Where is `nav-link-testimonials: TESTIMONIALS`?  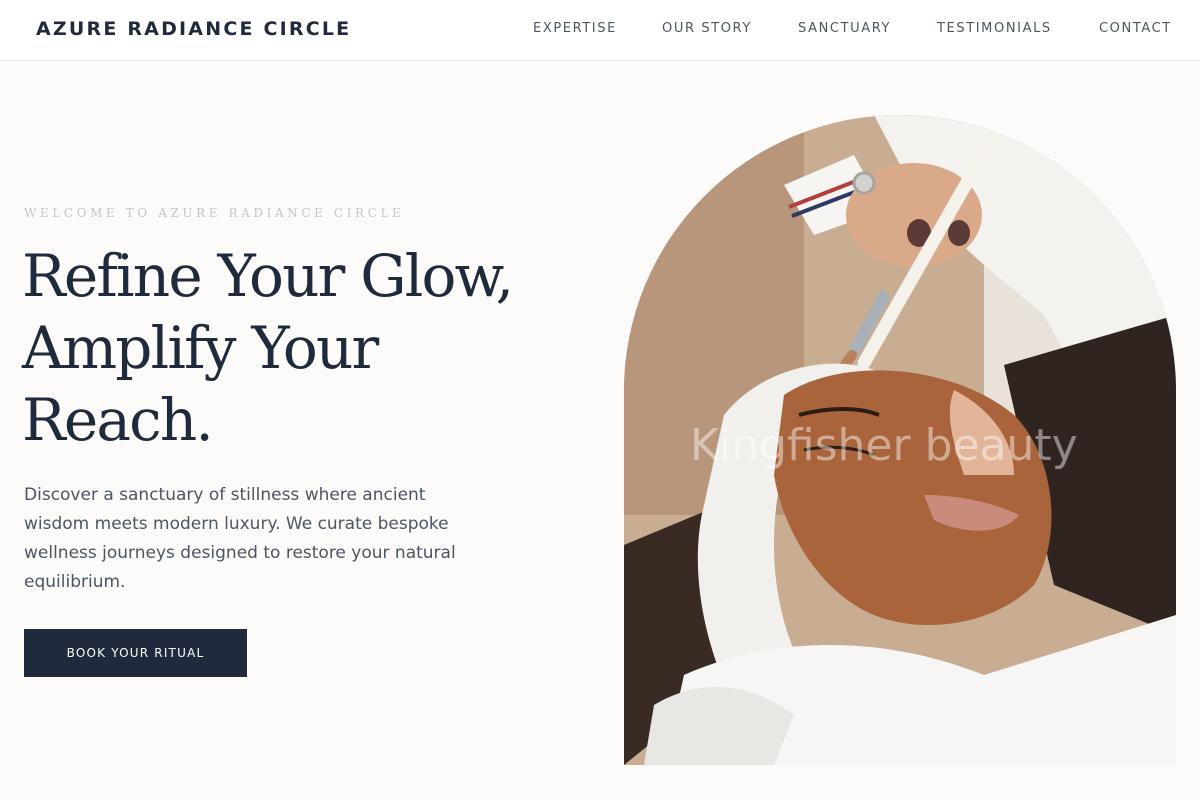 nav-link-testimonials: TESTIMONIALS is located at coordinates (994, 28).